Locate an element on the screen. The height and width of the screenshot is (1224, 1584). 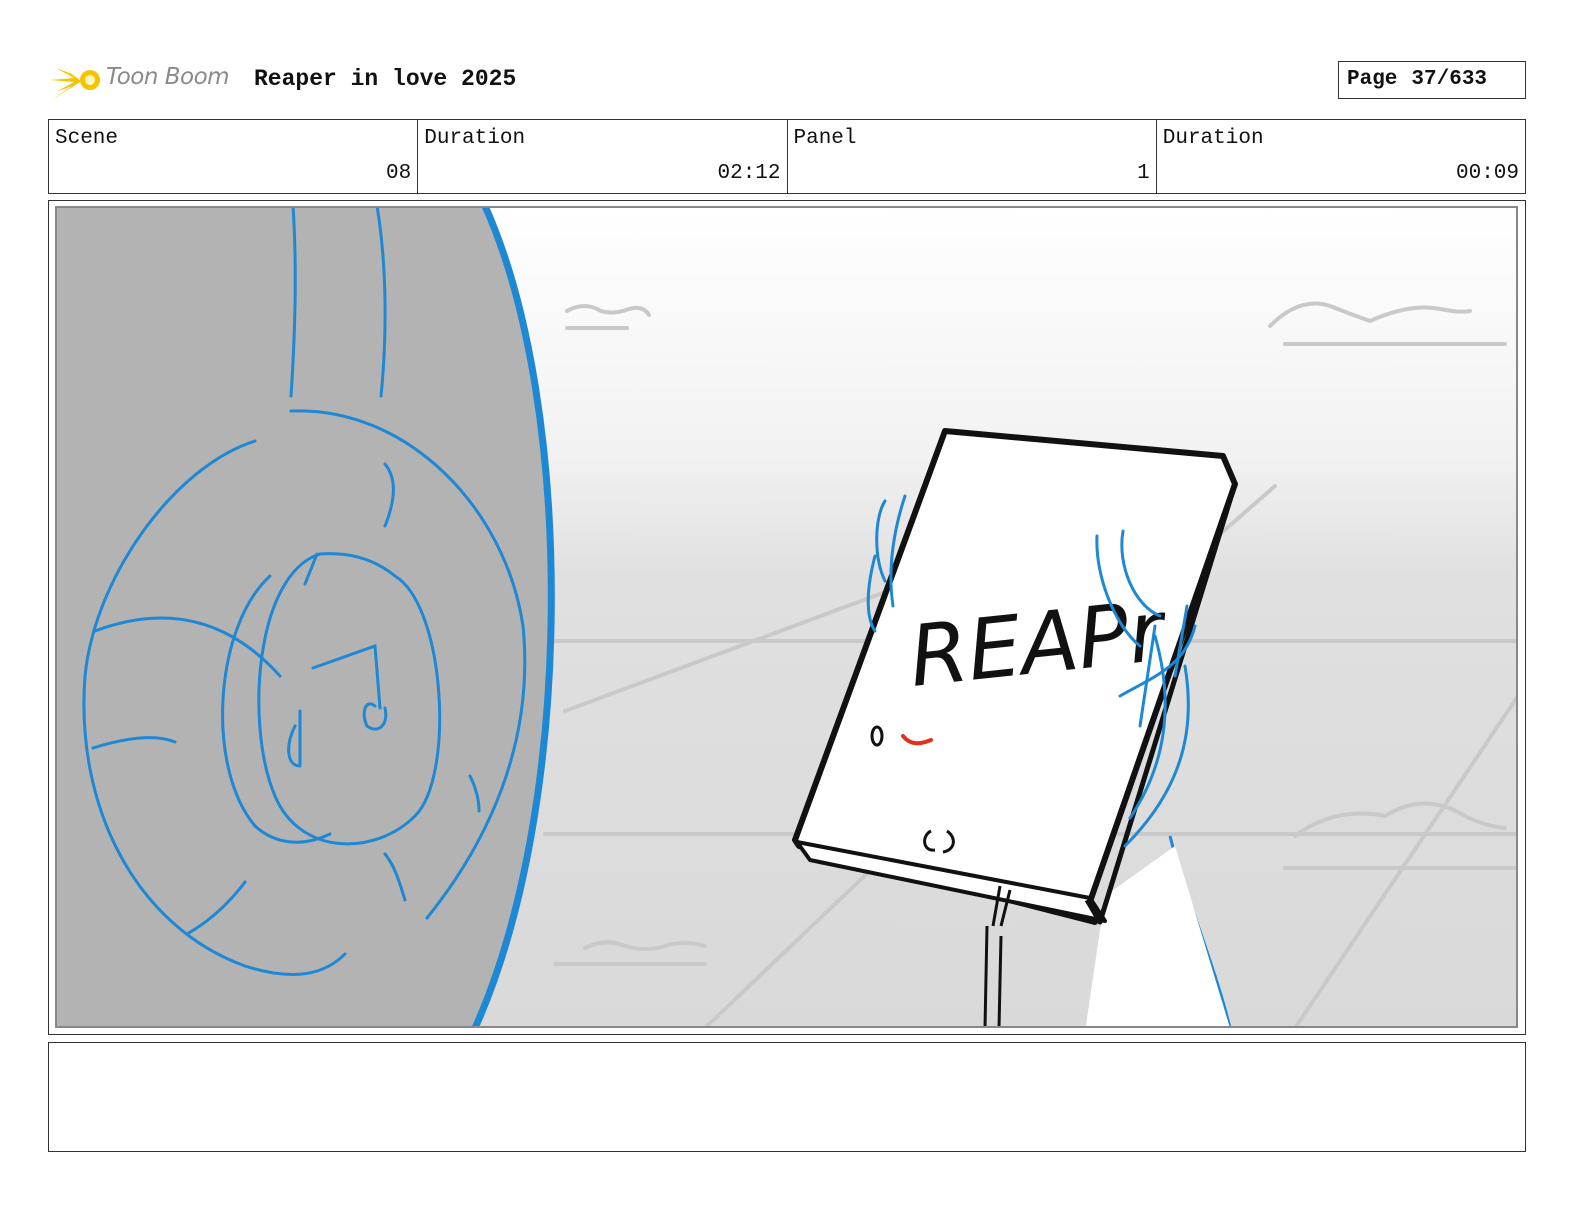
scene-duration-value: 02:12 is located at coordinates (749, 173).